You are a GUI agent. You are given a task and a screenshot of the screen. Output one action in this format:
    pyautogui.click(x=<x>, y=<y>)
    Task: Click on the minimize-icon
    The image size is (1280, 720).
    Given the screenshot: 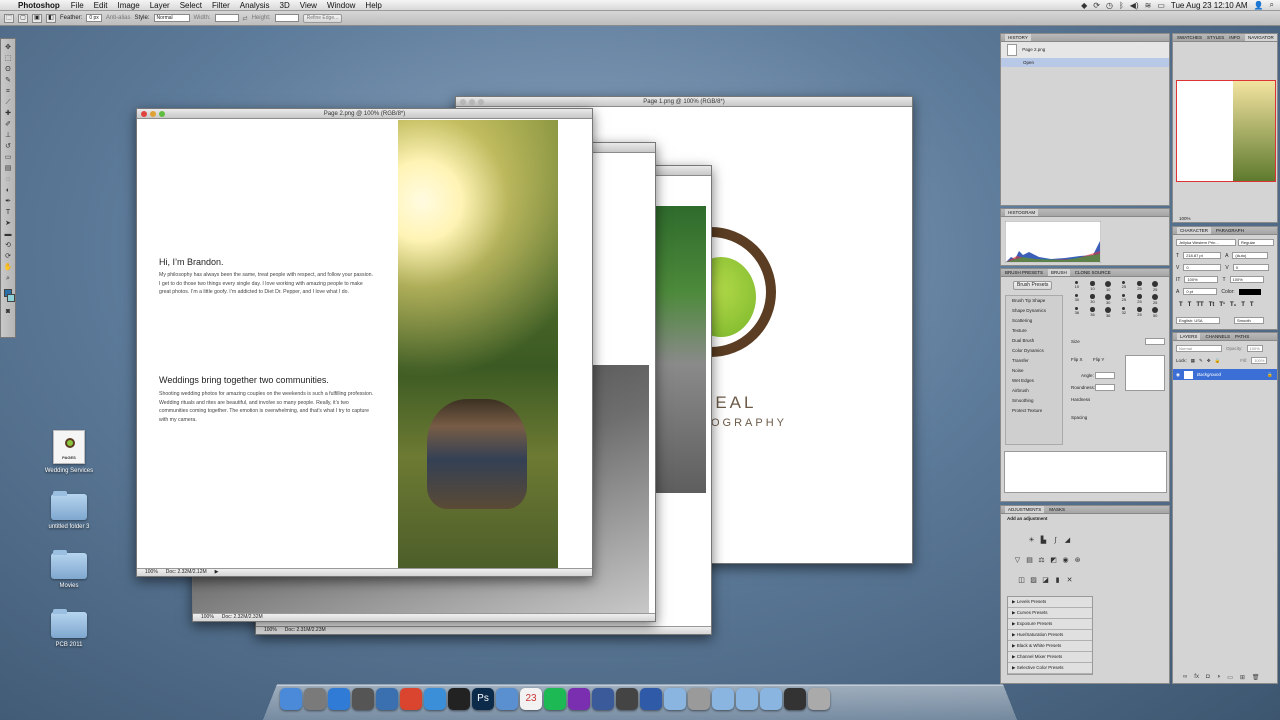 What is the action you would take?
    pyautogui.click(x=153, y=114)
    